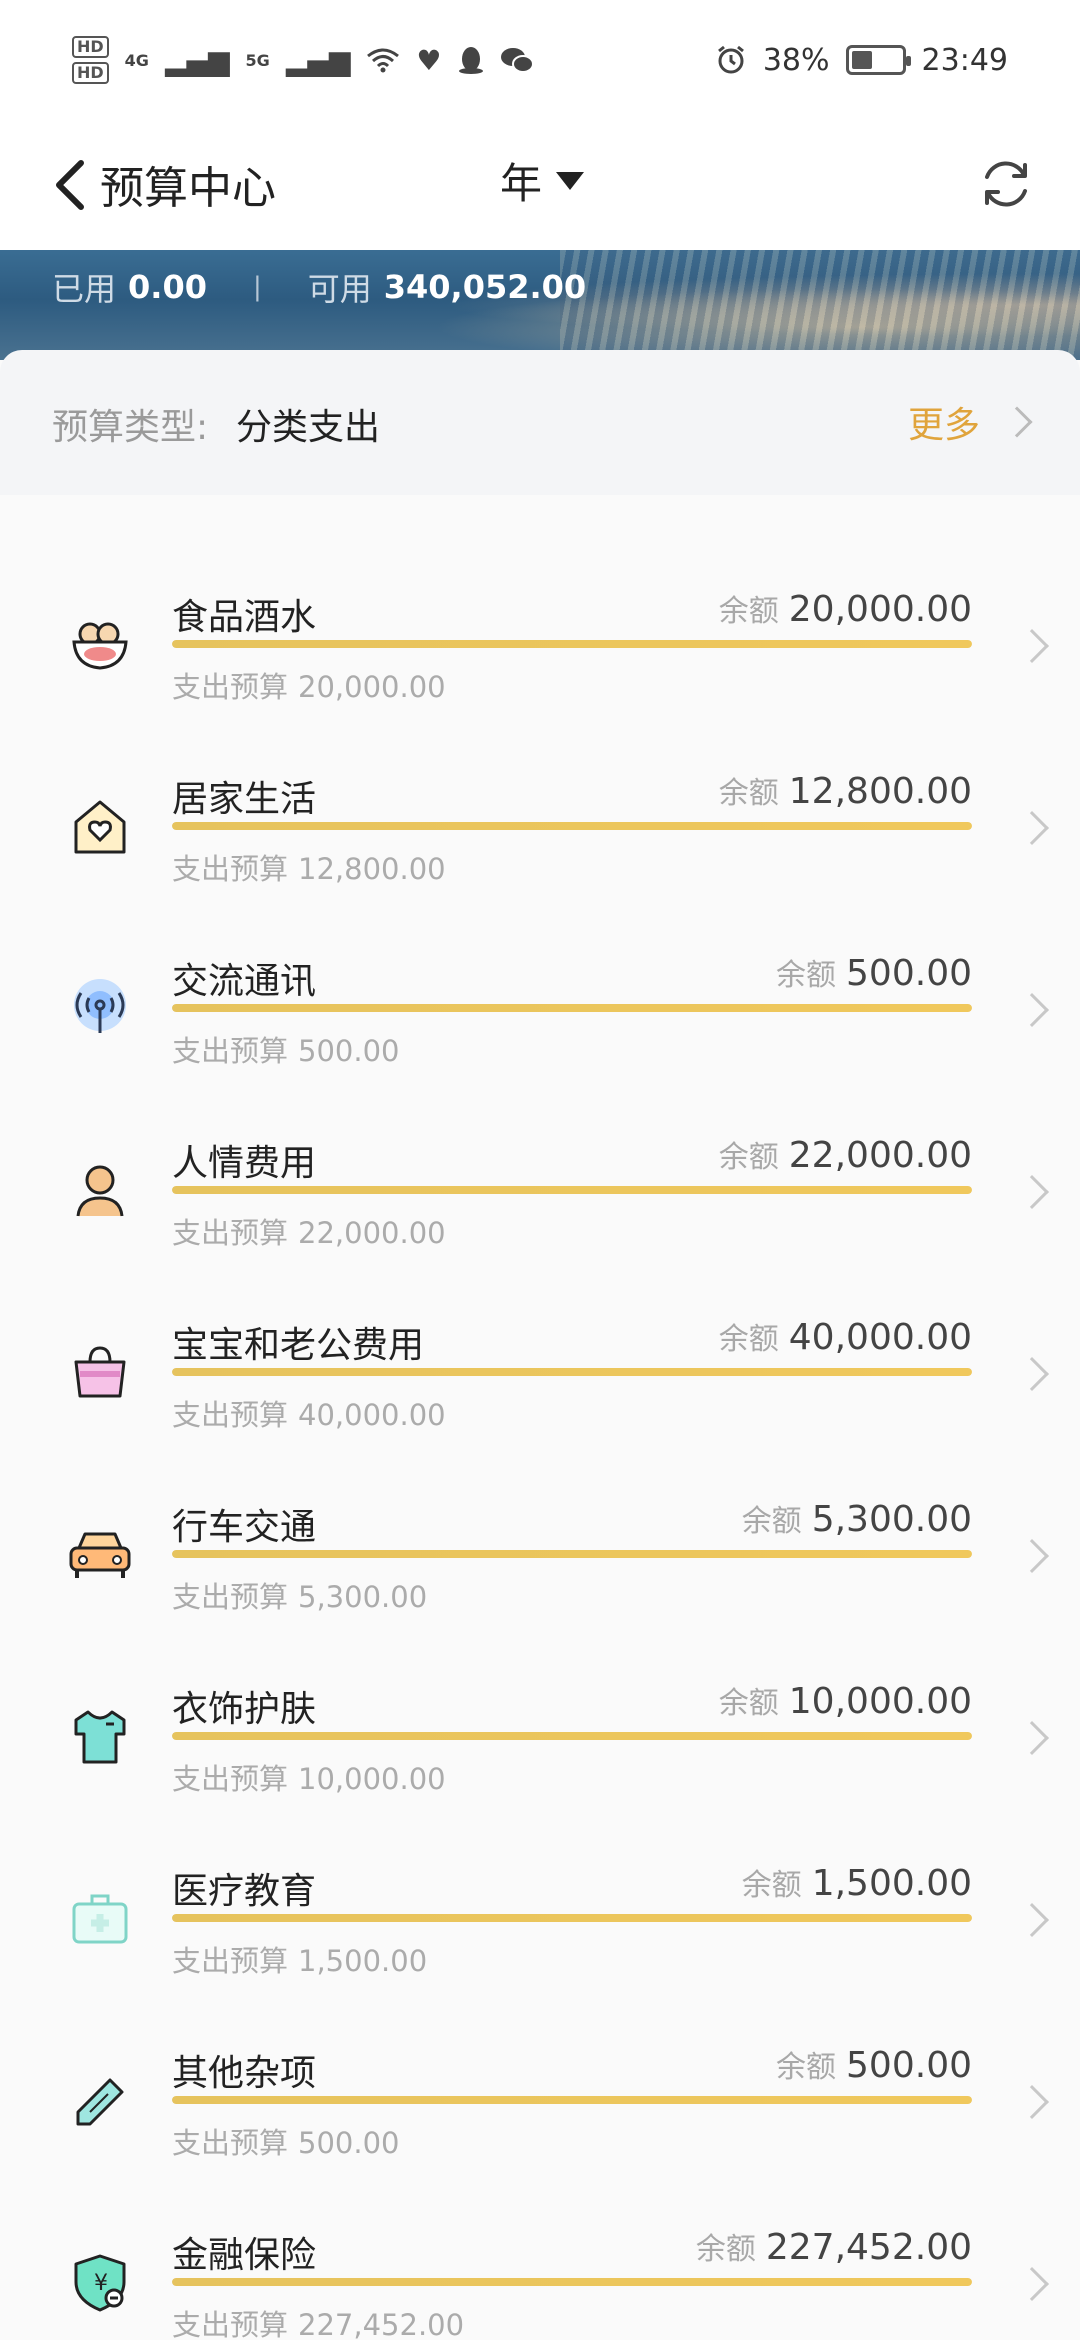 This screenshot has height=2340, width=1080. Describe the element at coordinates (299, 1959) in the screenshot. I see `budget-plan: 支出预算 1,500.00` at that location.